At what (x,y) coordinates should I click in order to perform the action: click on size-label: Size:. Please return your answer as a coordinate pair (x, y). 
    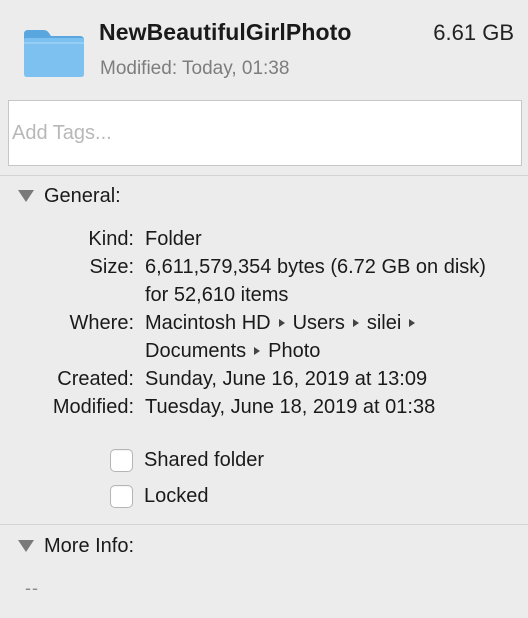
    Looking at the image, I should click on (111, 267).